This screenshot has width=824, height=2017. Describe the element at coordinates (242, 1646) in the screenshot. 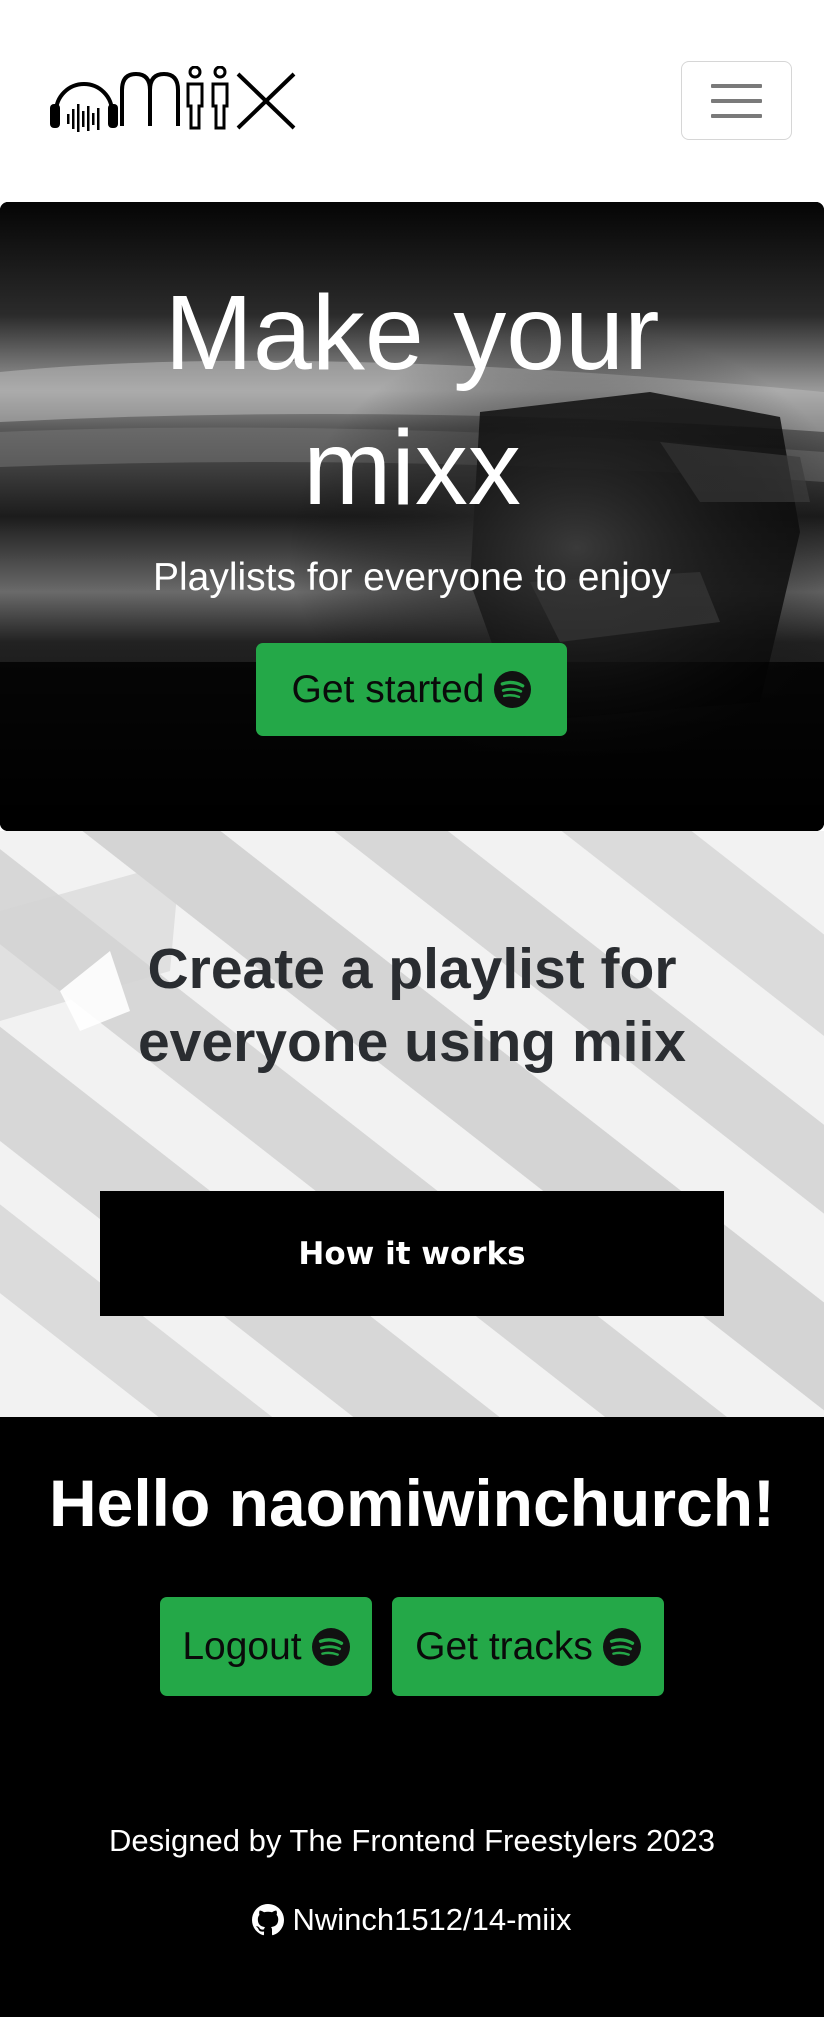

I see `logout-label: Logout` at that location.